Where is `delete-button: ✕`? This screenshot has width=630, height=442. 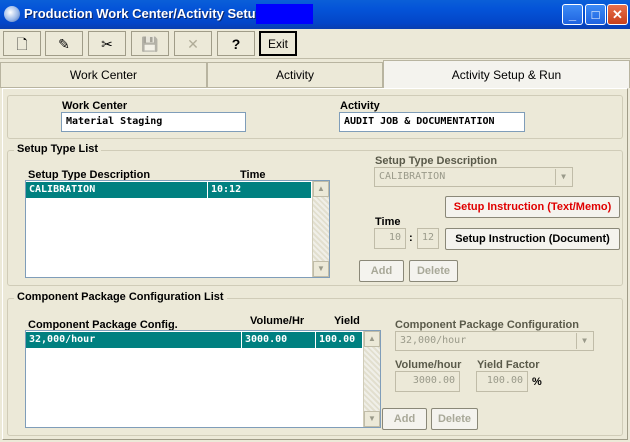
delete-button: ✕ is located at coordinates (193, 43).